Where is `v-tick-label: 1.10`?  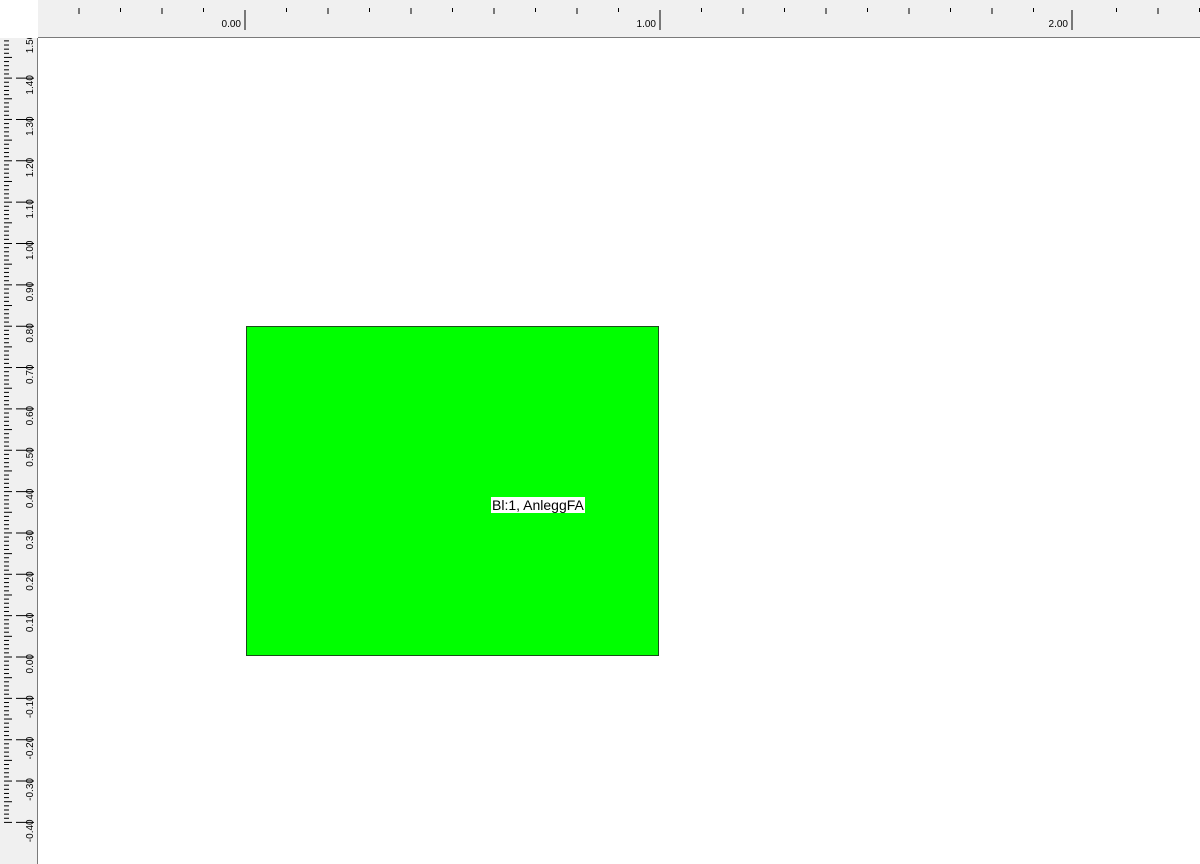
v-tick-label: 1.10 is located at coordinates (30, 209).